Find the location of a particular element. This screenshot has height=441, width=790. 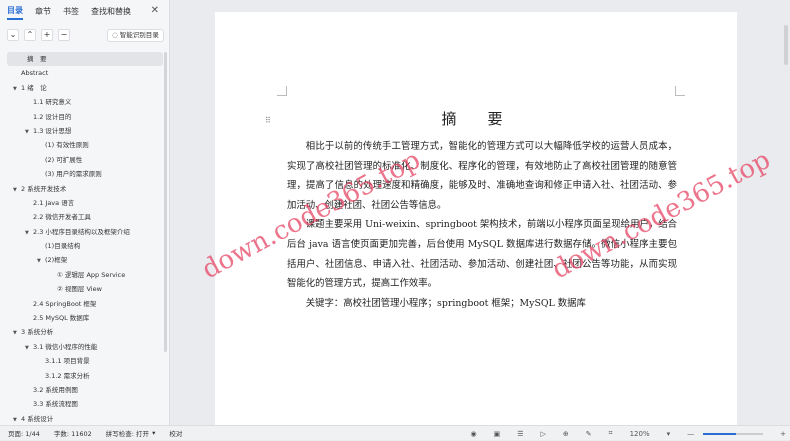

toc-item: 2.5 MySQL 数据库 is located at coordinates (85, 318).